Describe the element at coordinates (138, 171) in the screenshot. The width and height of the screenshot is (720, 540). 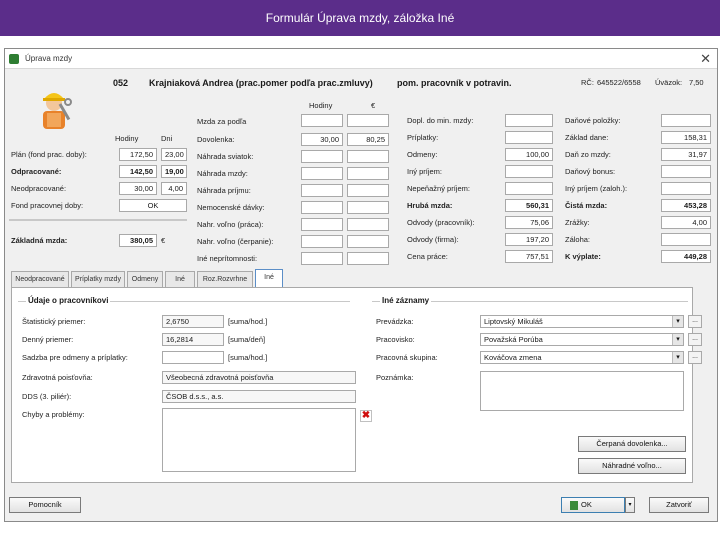
I see `odpracovane-hodiny: 142,50` at that location.